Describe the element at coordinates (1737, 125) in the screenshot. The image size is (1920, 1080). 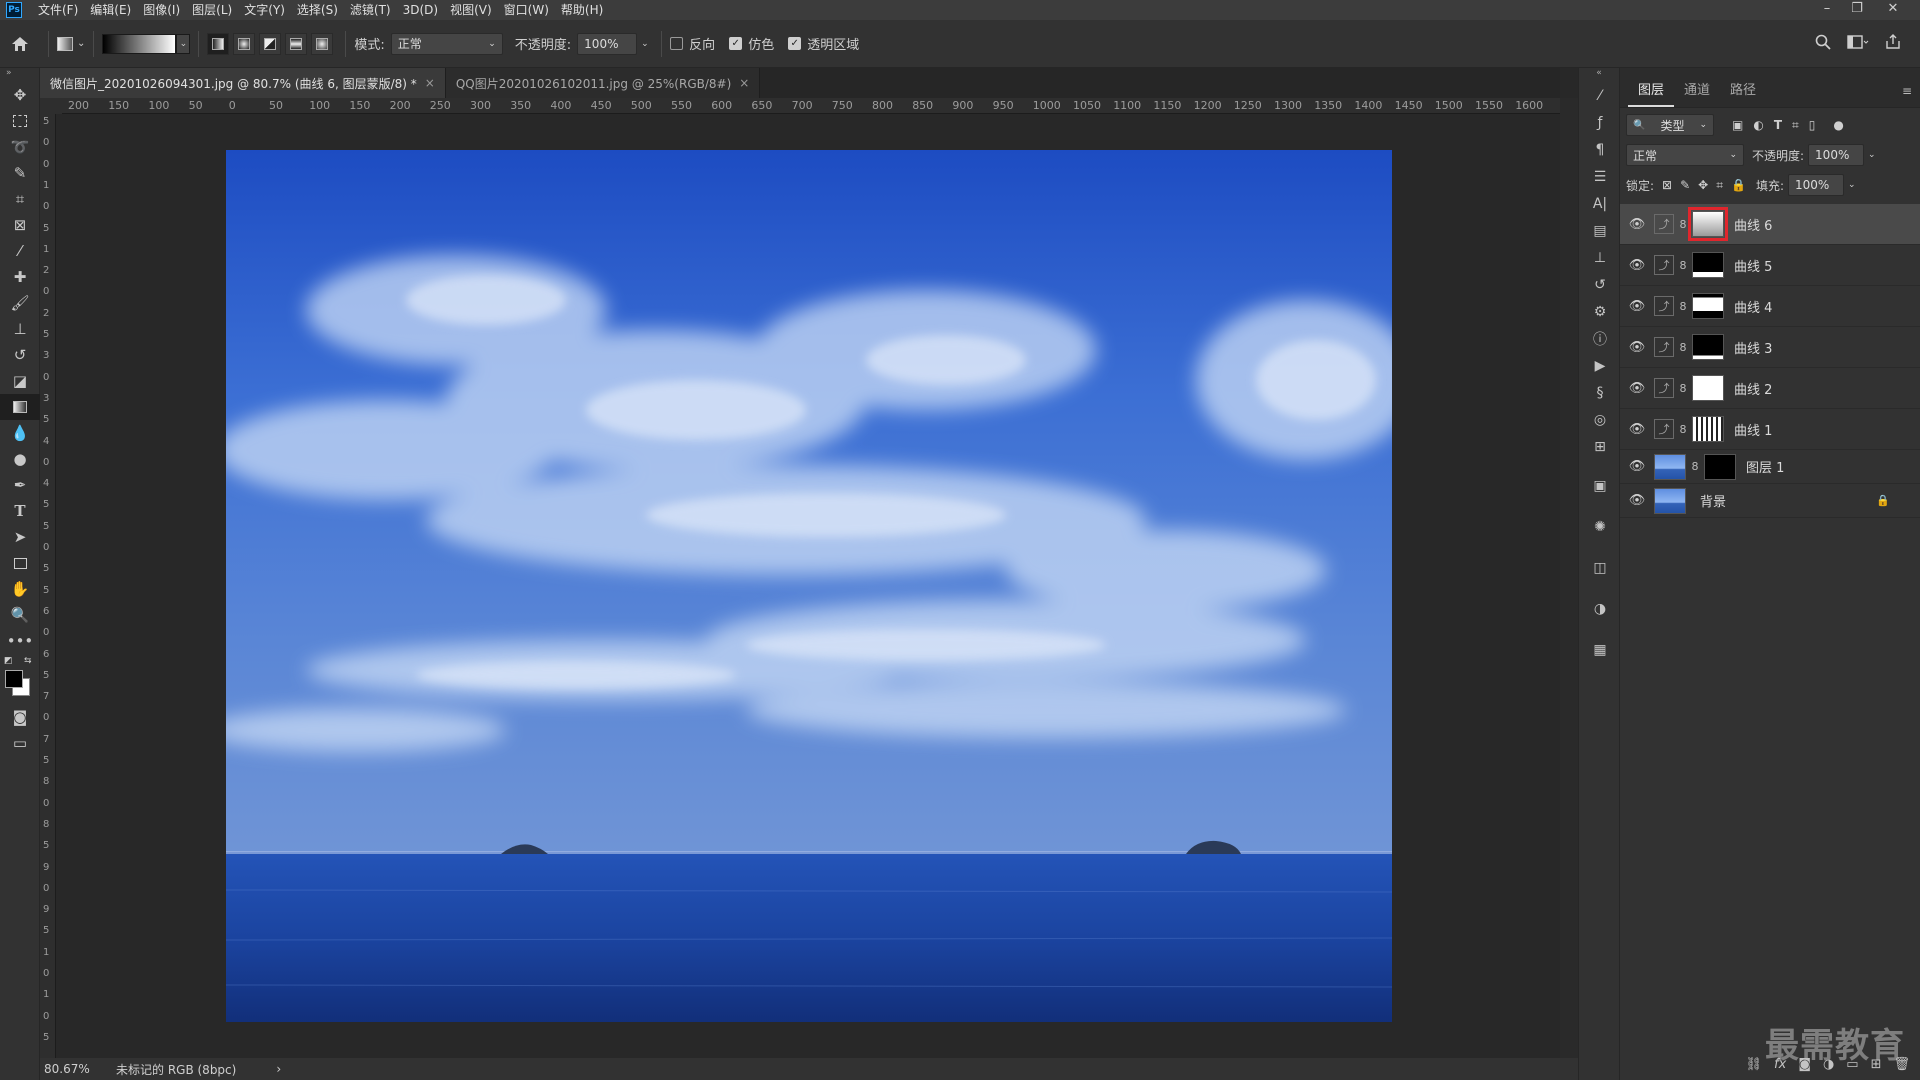
I see `filter-pixel-icon: ▣` at that location.